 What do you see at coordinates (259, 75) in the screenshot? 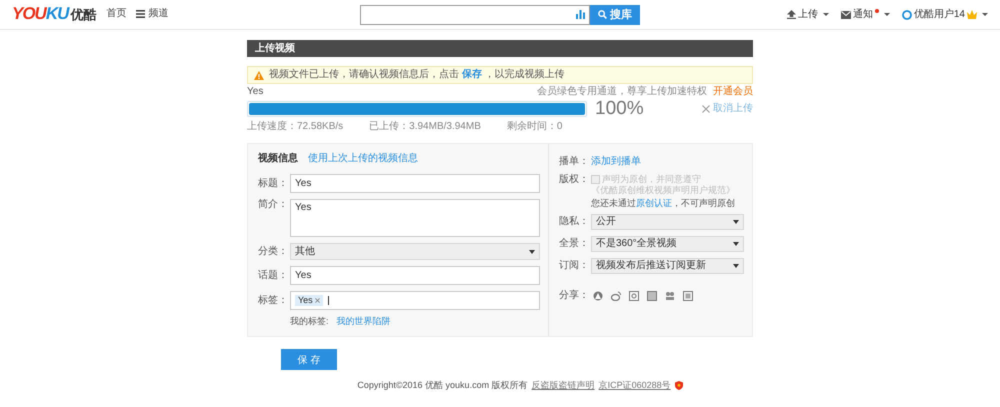
I see `warning-icon` at bounding box center [259, 75].